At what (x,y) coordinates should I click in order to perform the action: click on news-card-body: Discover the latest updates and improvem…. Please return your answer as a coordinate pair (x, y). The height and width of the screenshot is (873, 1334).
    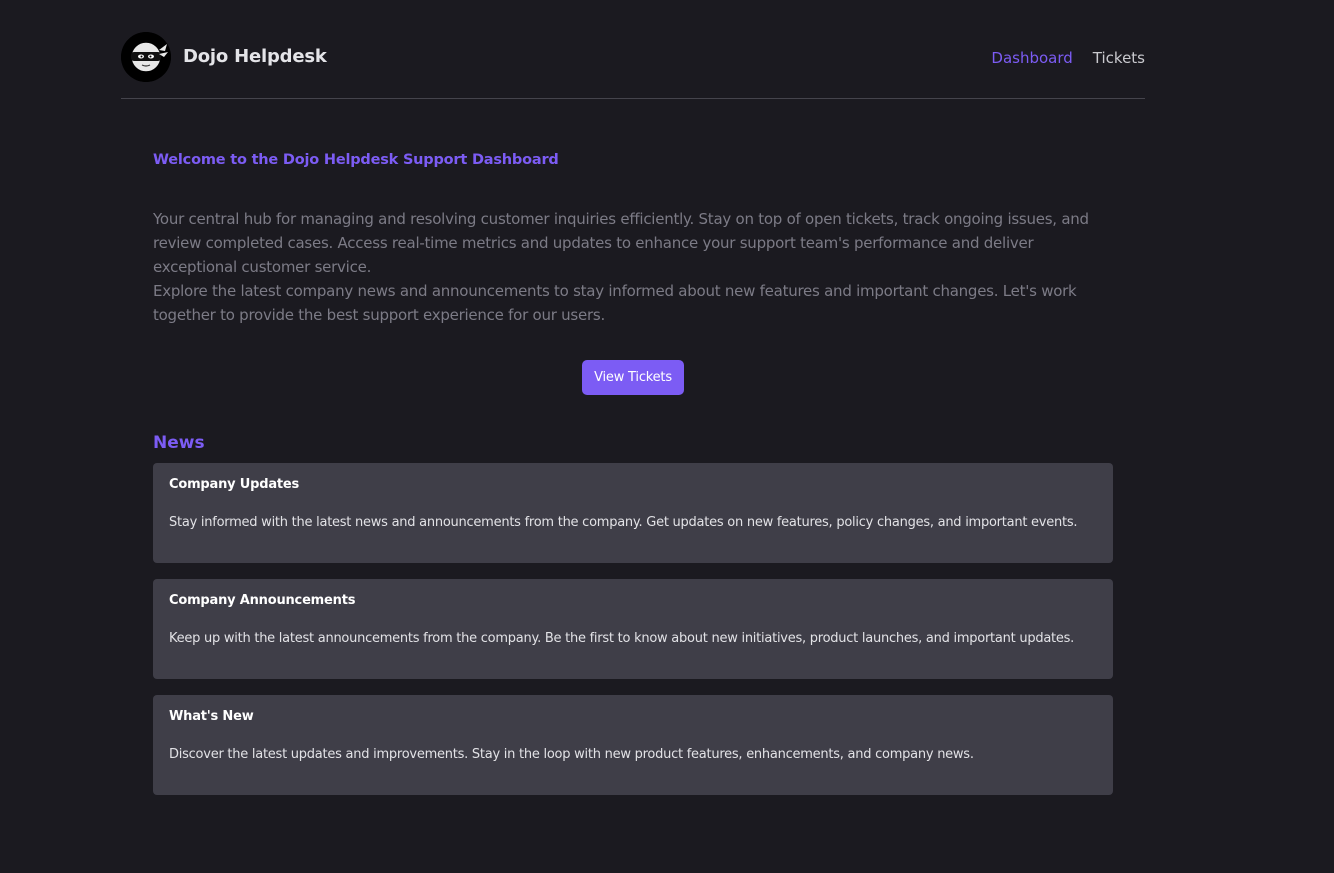
    Looking at the image, I should click on (571, 754).